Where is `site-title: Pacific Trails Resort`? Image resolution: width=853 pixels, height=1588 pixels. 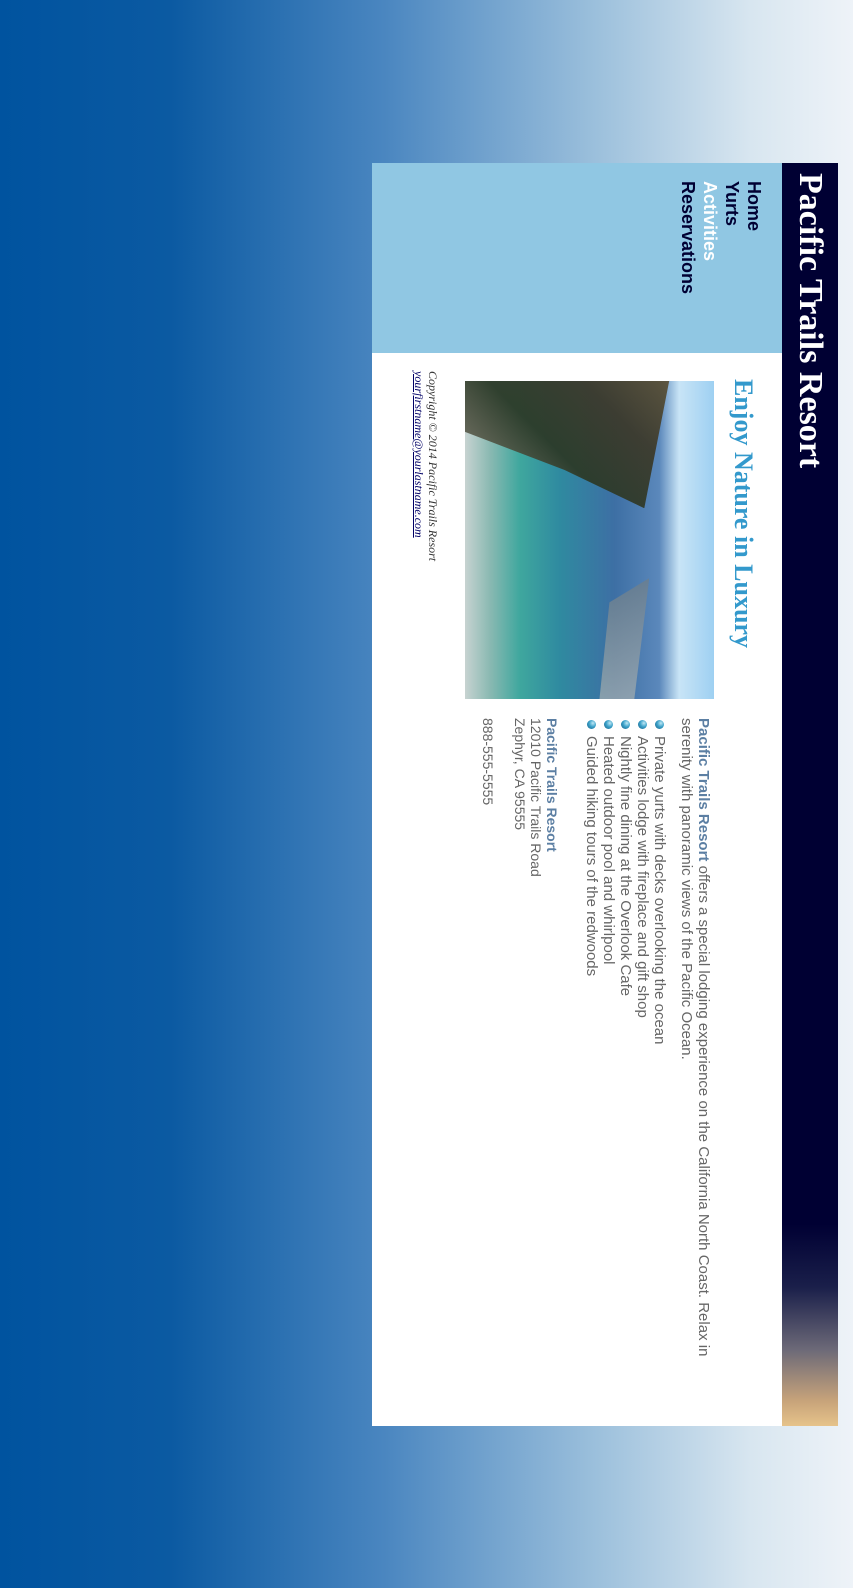
site-title: Pacific Trails Resort is located at coordinates (810, 321).